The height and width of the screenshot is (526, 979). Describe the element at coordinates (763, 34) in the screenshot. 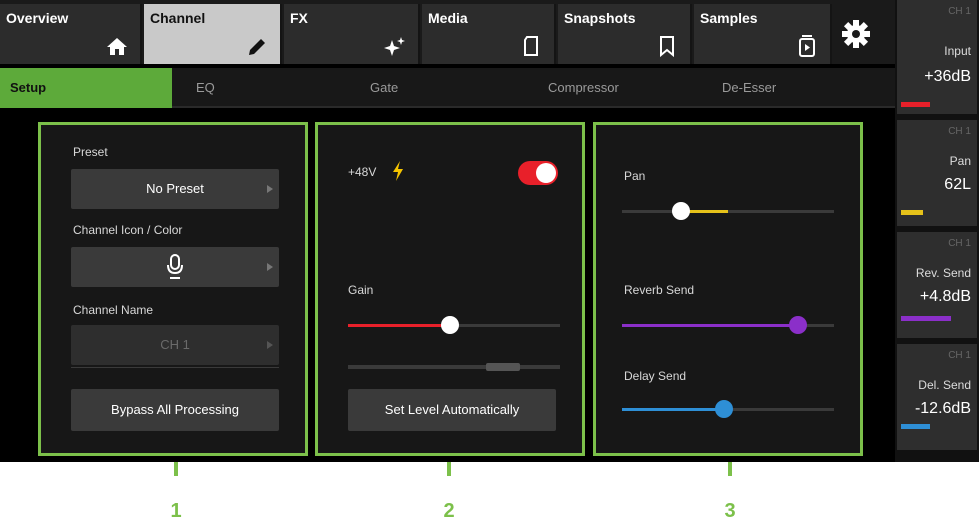

I see `tab-samples: Samples` at that location.